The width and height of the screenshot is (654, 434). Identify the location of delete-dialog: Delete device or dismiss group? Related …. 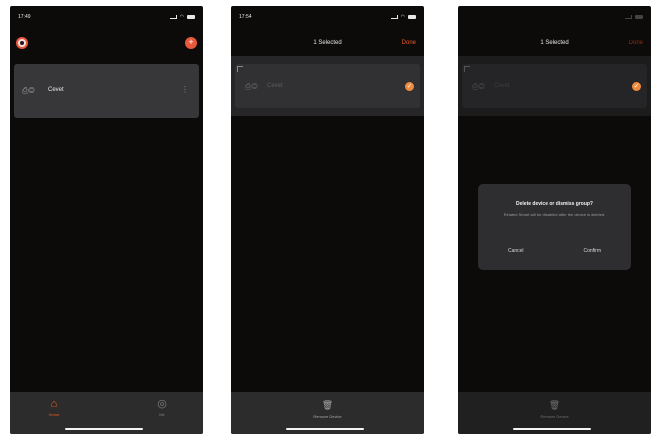
(554, 227).